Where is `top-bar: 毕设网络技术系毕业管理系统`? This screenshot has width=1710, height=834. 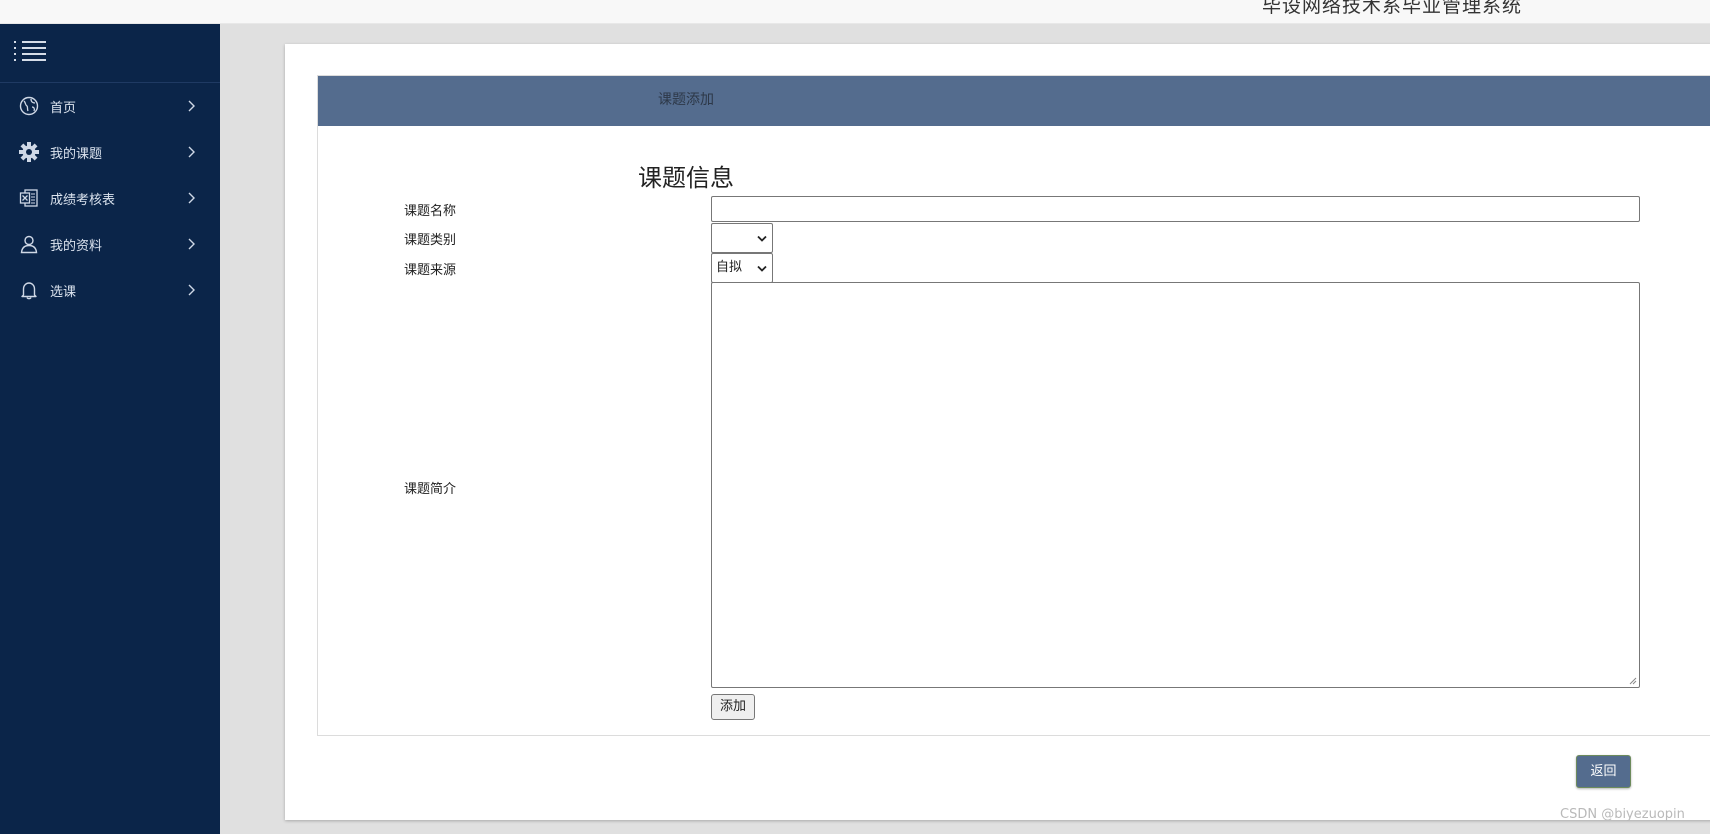
top-bar: 毕设网络技术系毕业管理系统 is located at coordinates (855, 12).